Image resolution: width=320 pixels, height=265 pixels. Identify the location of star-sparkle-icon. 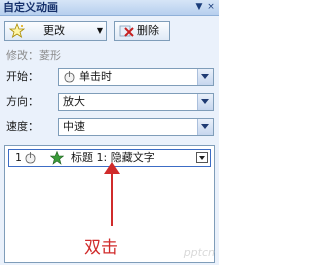
(17, 30).